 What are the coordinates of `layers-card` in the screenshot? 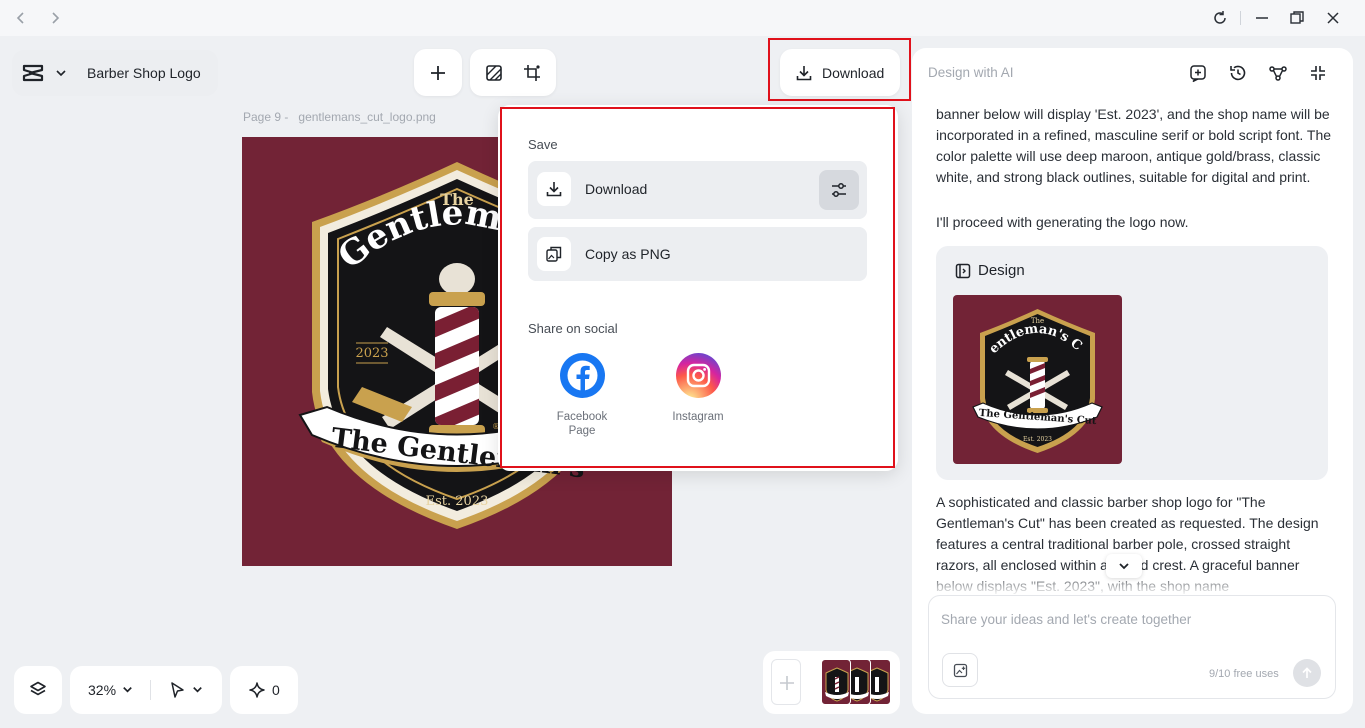 It's located at (38, 690).